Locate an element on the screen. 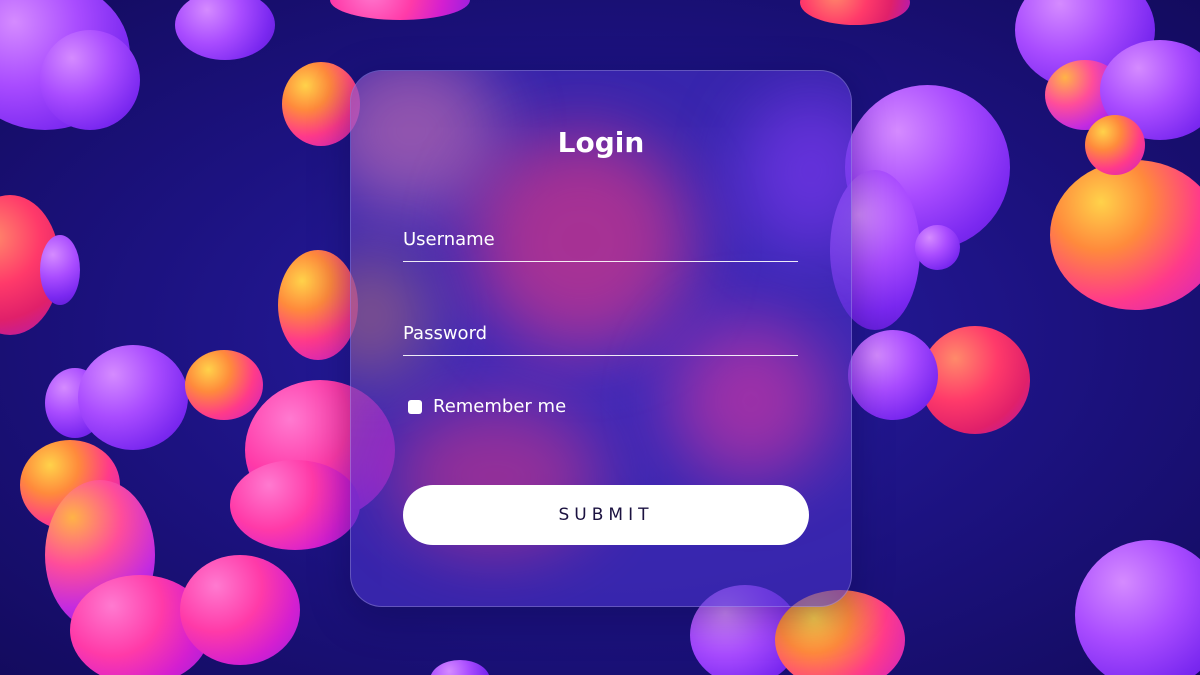 This screenshot has width=1200, height=675. remember-me-label: Remember me is located at coordinates (500, 406).